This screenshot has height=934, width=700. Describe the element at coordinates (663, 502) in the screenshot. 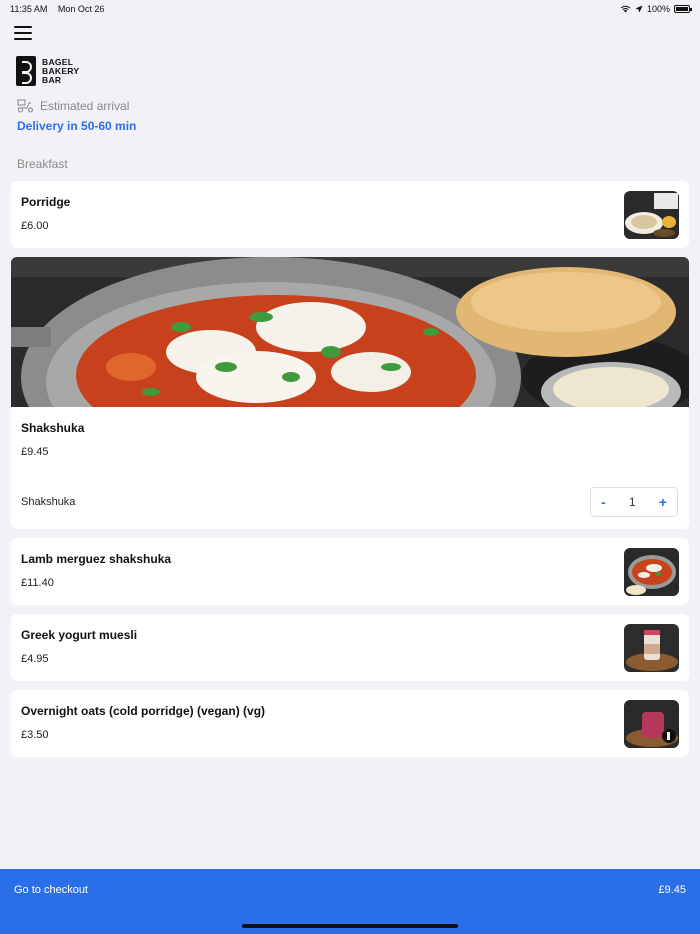

I see `increase-quantity-button: +` at that location.